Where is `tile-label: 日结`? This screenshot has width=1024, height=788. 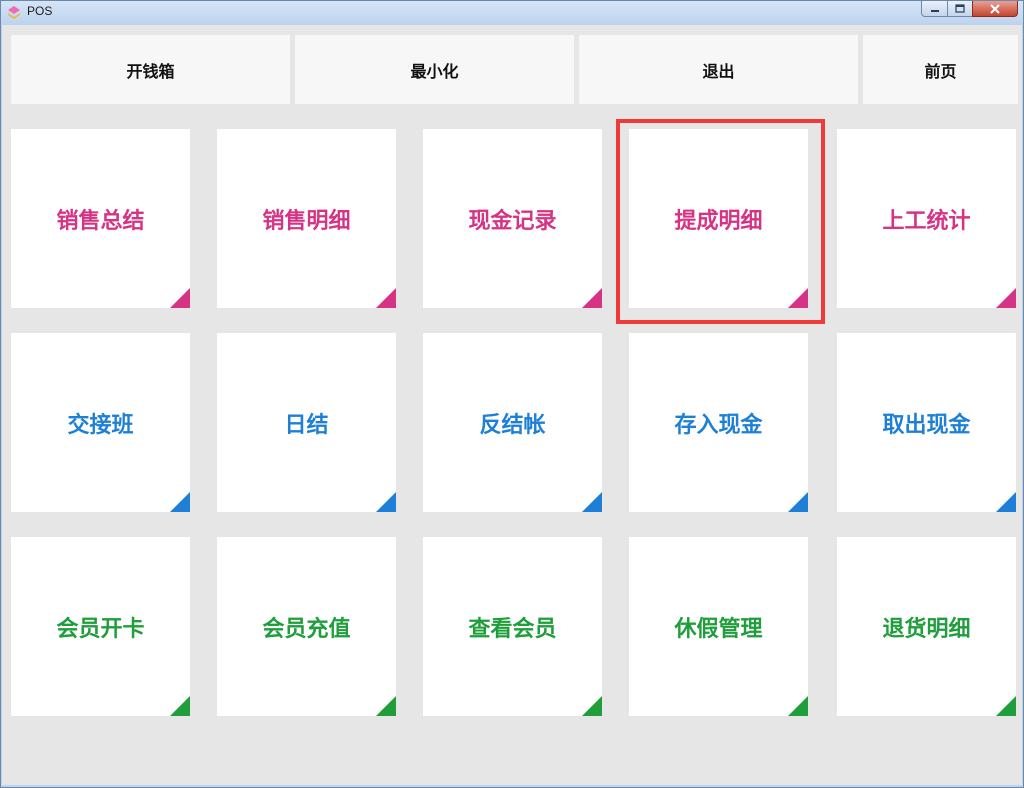
tile-label: 日结 is located at coordinates (306, 425).